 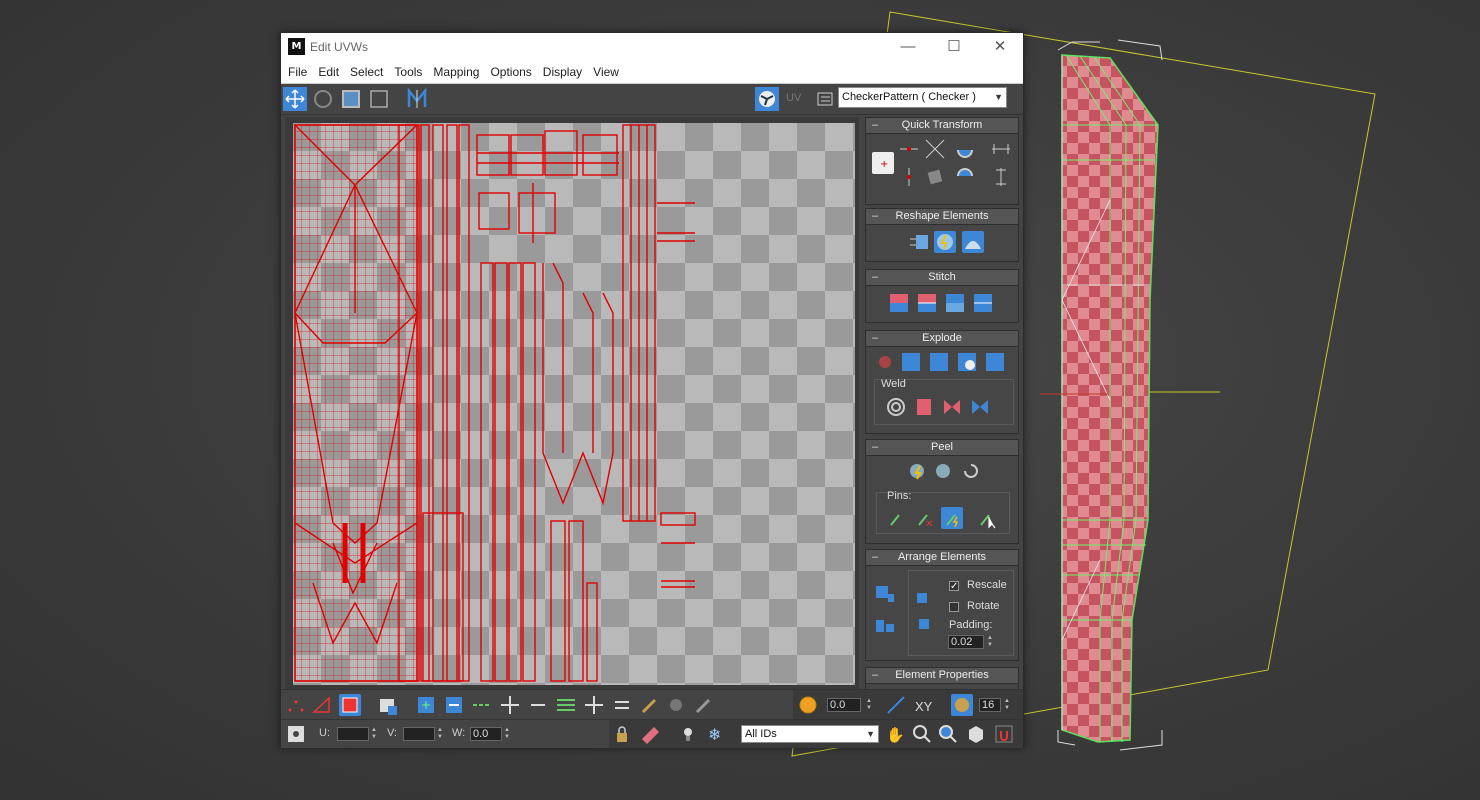 What do you see at coordinates (456, 72) in the screenshot?
I see `menu-mapping: Mapping` at bounding box center [456, 72].